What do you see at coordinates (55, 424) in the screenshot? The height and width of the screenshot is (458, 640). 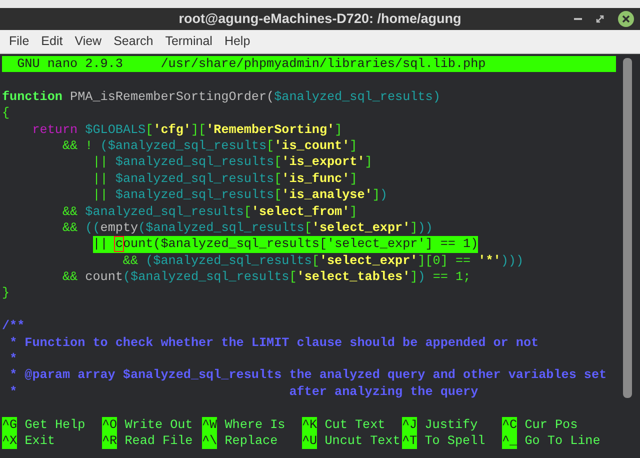 I see `shortcut-label: Get Help` at bounding box center [55, 424].